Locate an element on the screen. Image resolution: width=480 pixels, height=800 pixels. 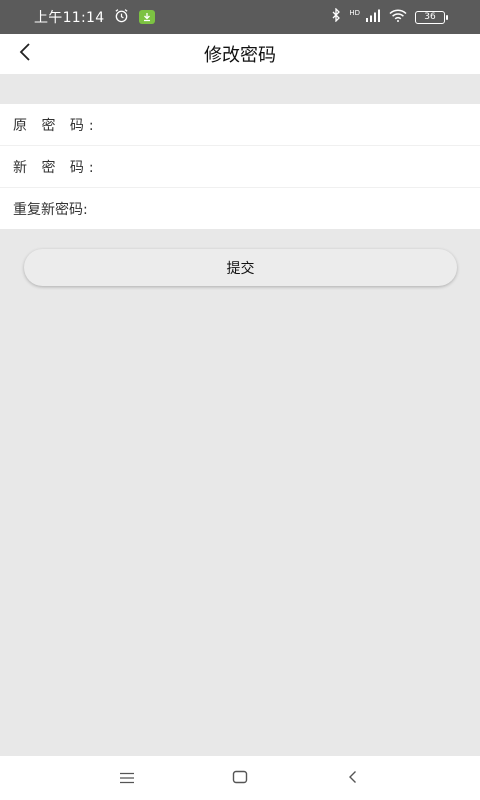
old-password-row: 原 密 码: is located at coordinates (240, 125).